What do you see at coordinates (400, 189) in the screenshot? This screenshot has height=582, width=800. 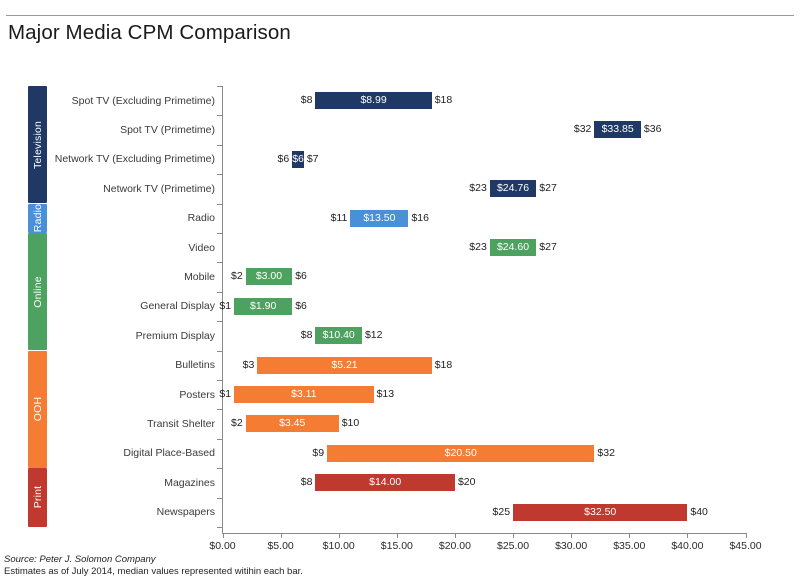 I see `bar-row: $24.76 $23 $27` at bounding box center [400, 189].